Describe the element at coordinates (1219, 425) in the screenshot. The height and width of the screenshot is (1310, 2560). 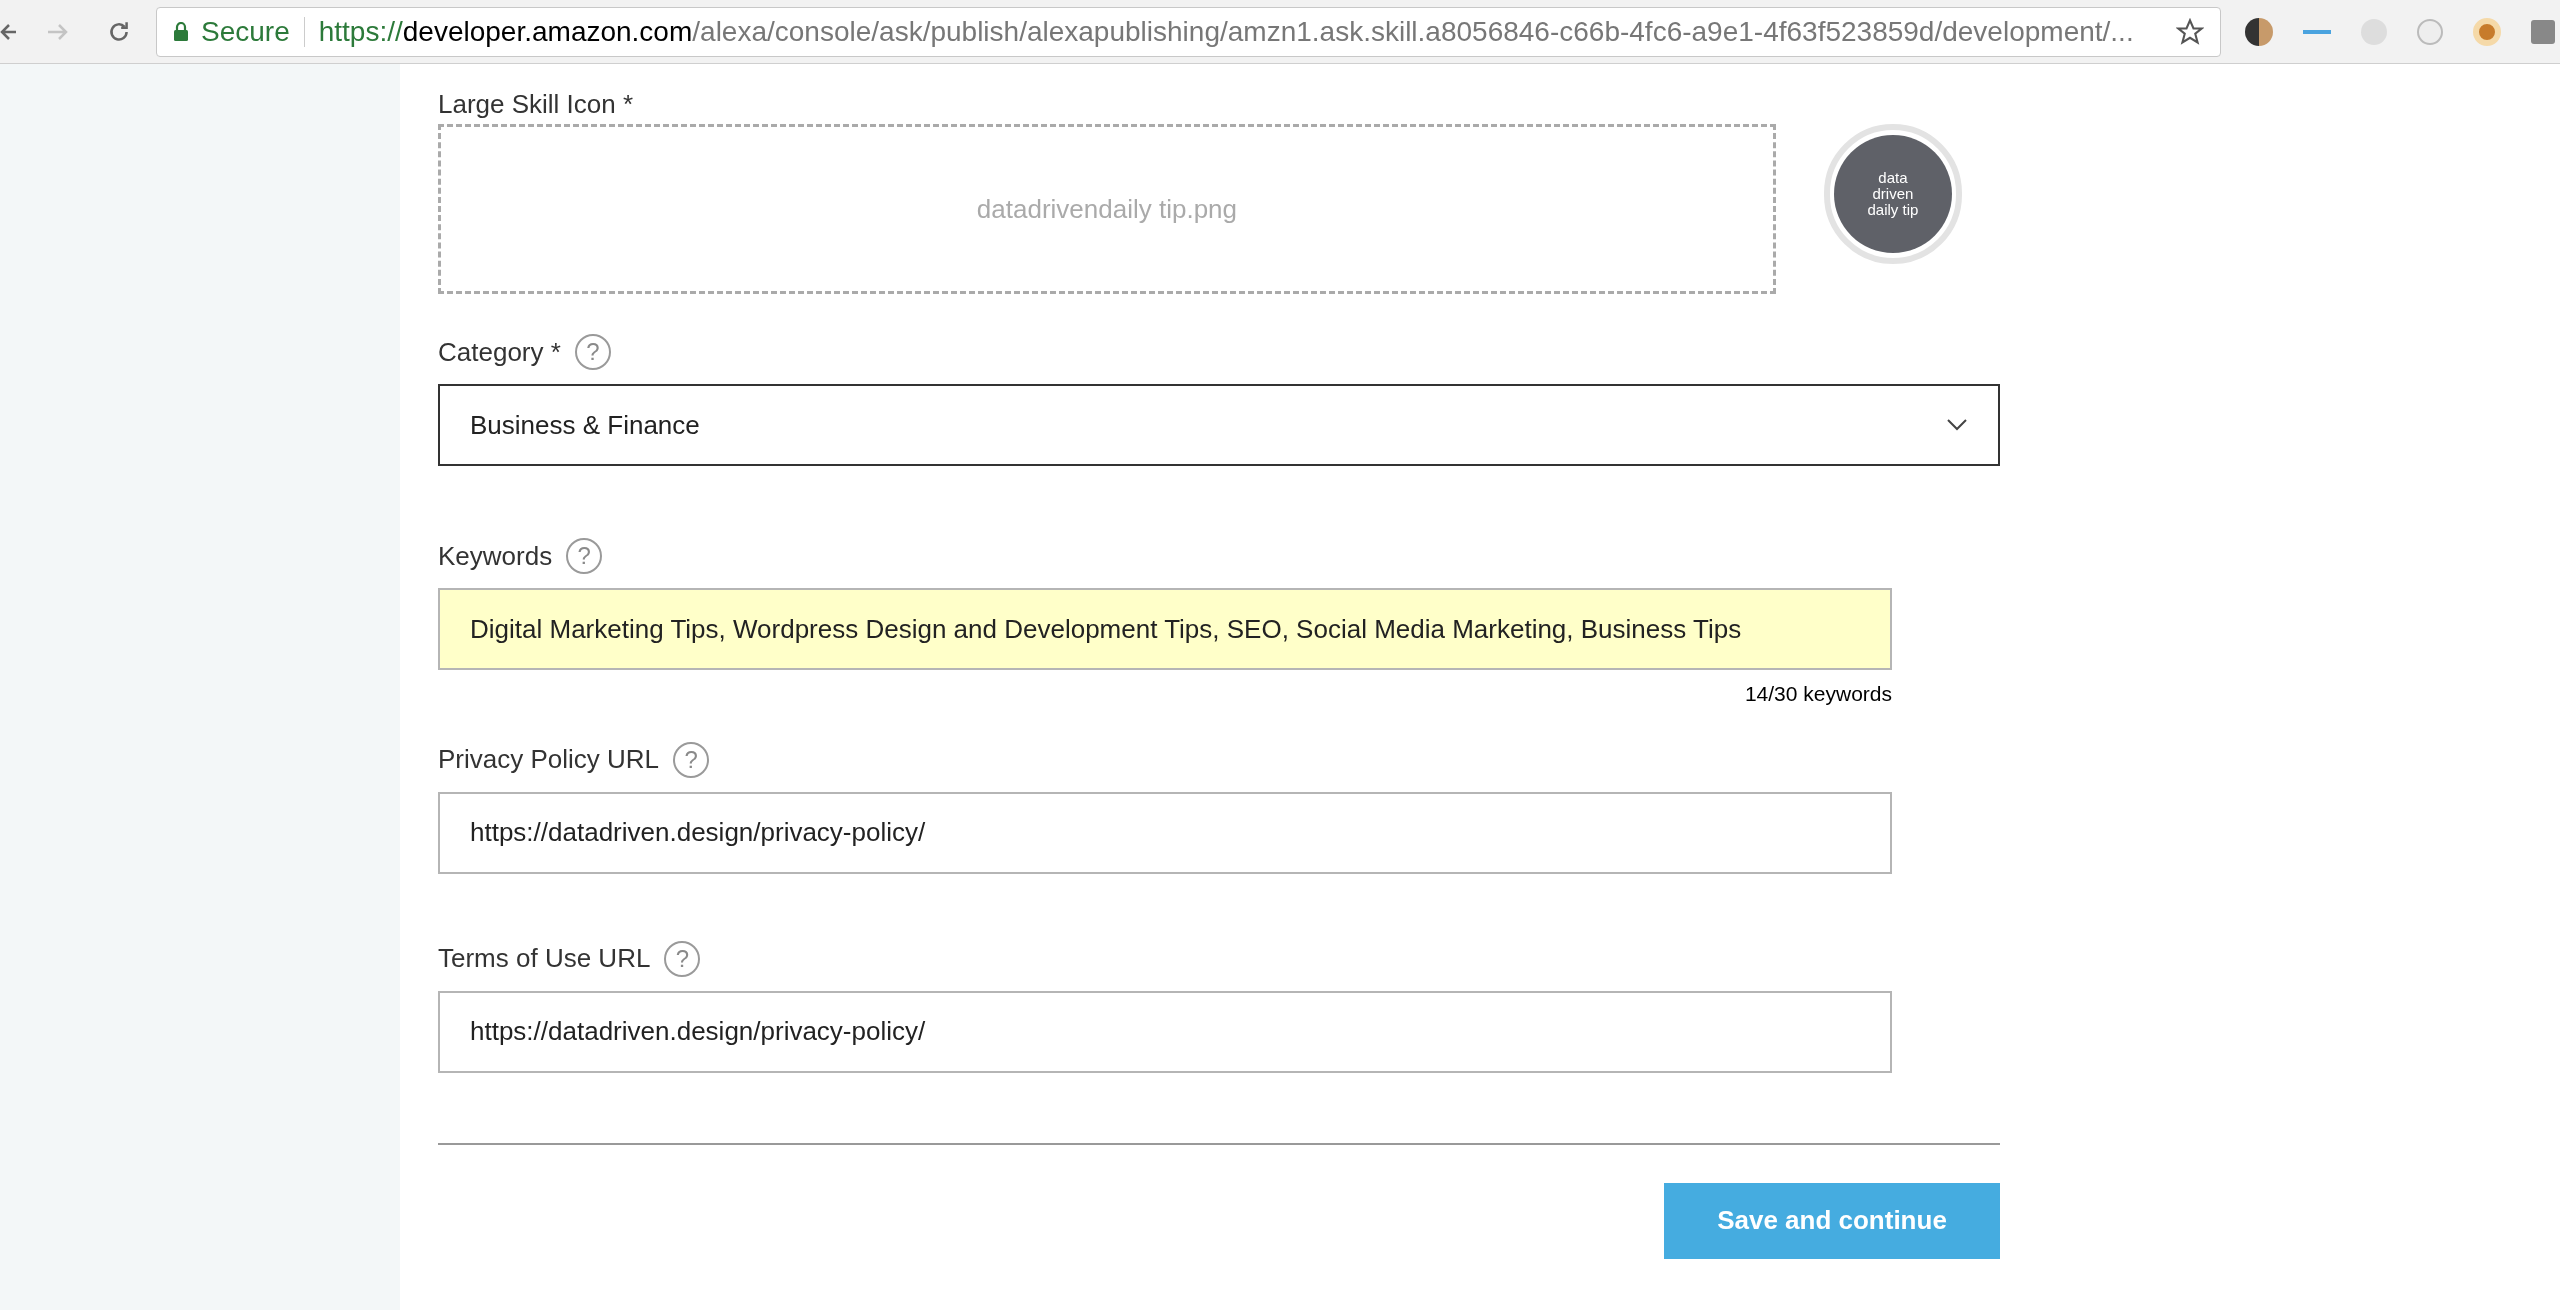
I see `category-select: Business & Finance` at that location.